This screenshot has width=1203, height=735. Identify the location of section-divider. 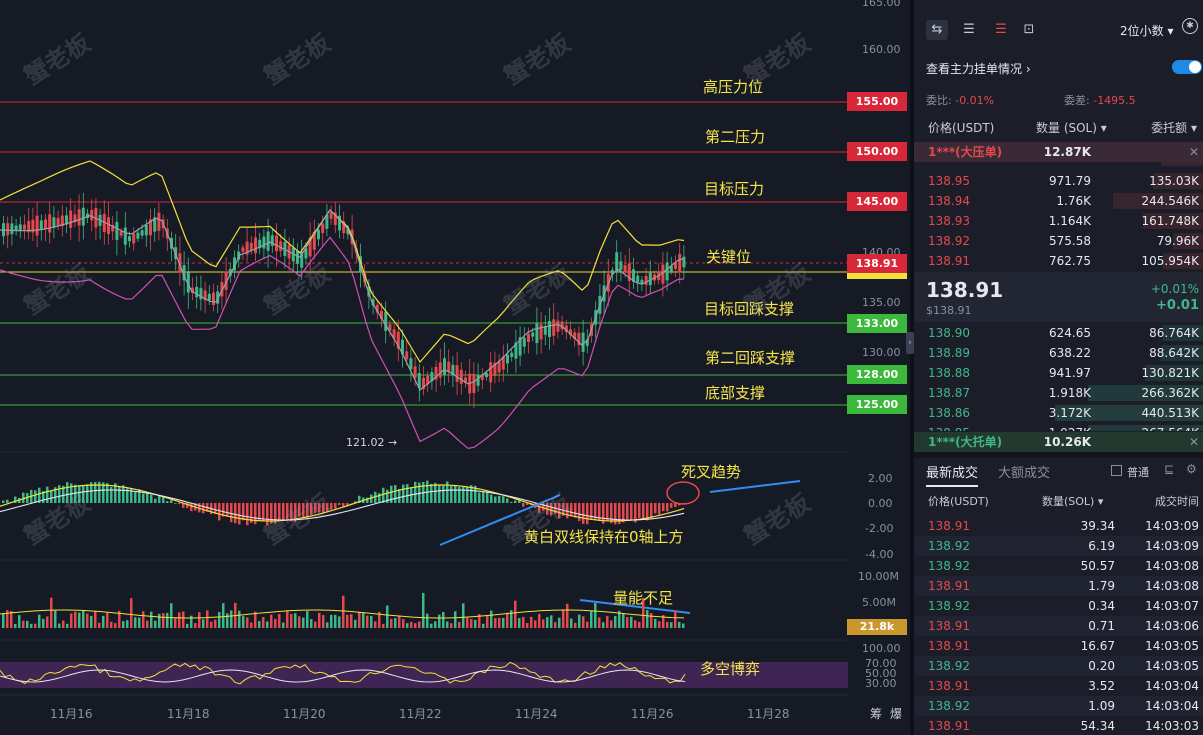
(1058, 455).